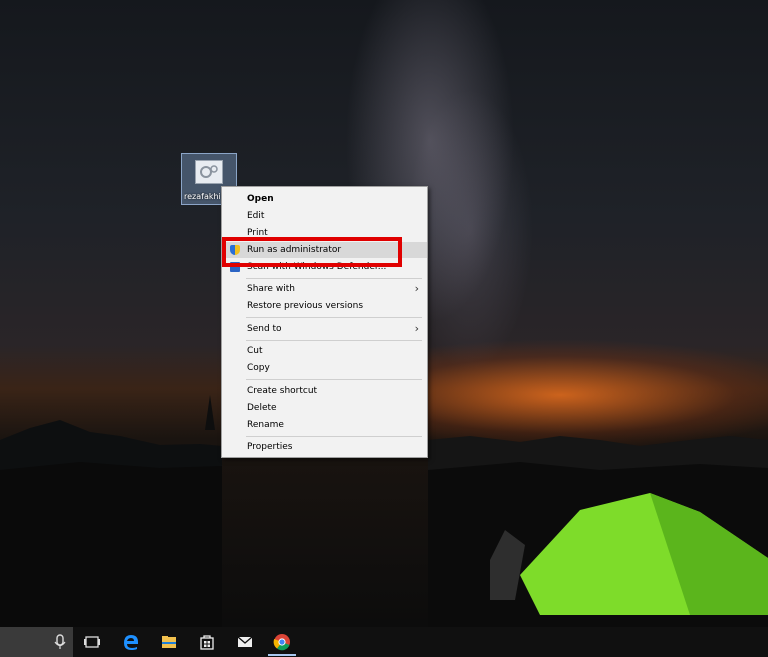 The image size is (768, 657). I want to click on store-icon, so click(207, 642).